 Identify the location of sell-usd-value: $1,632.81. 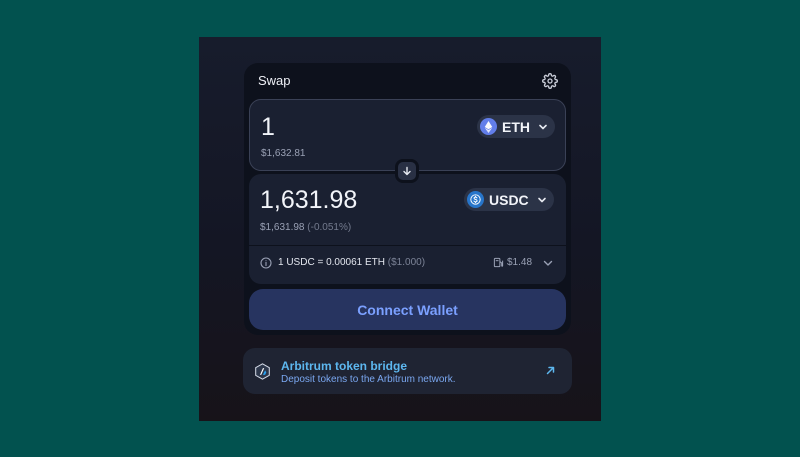
(283, 153).